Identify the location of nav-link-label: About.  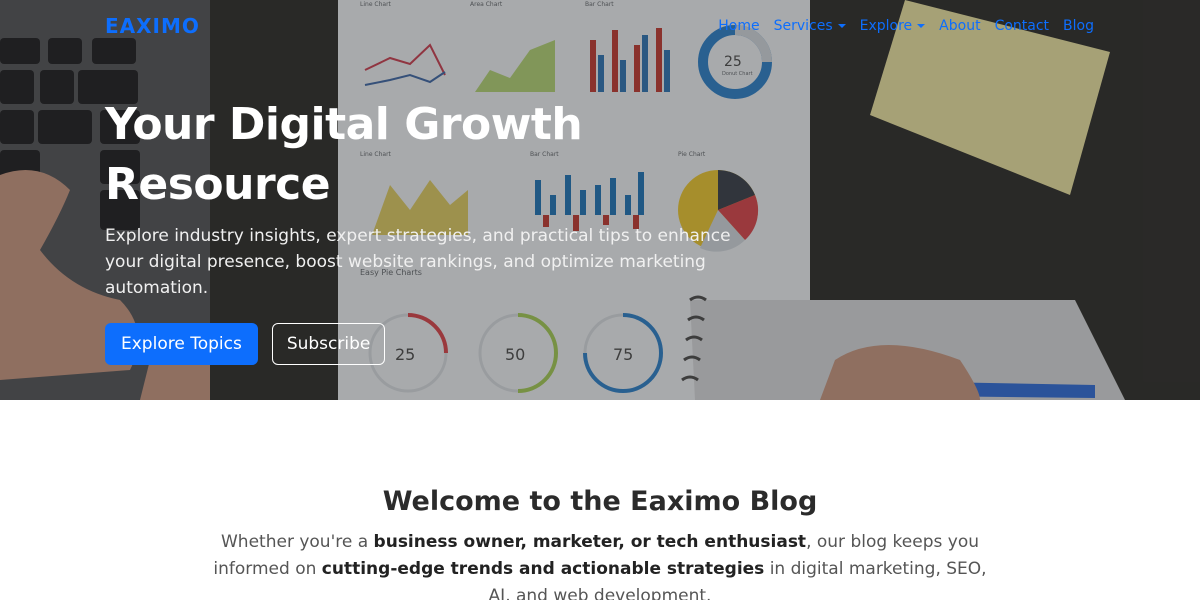
(960, 26).